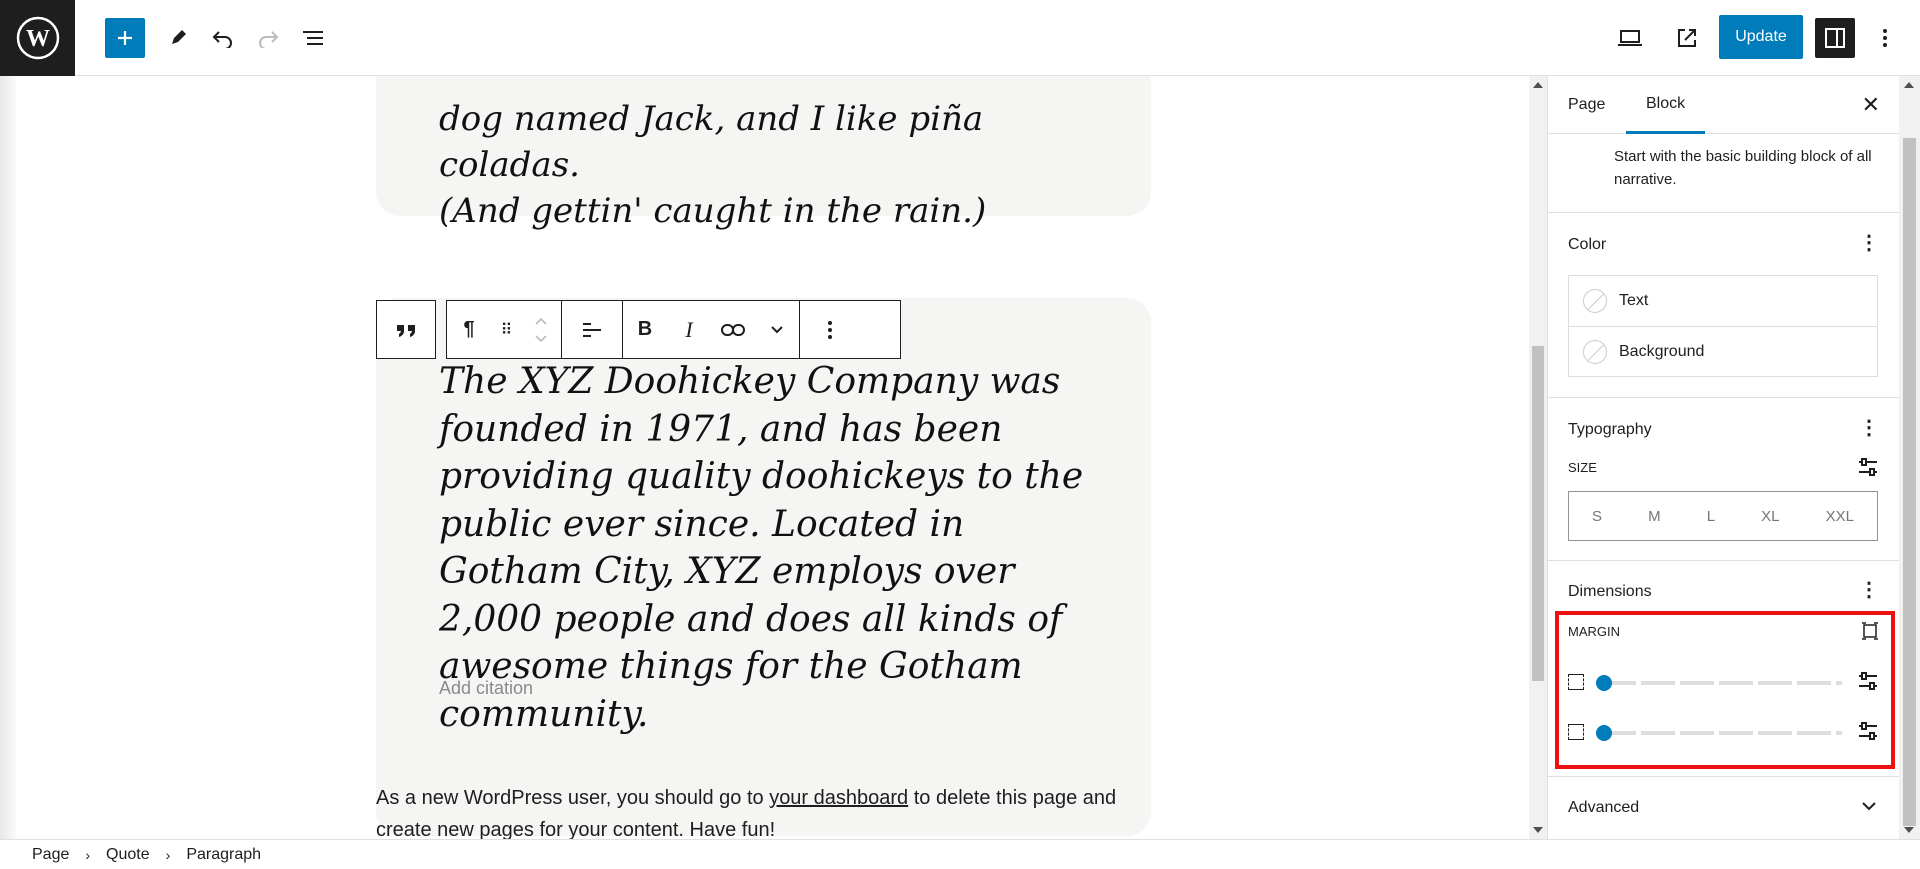  I want to click on margin-bottom-slider, so click(1722, 733).